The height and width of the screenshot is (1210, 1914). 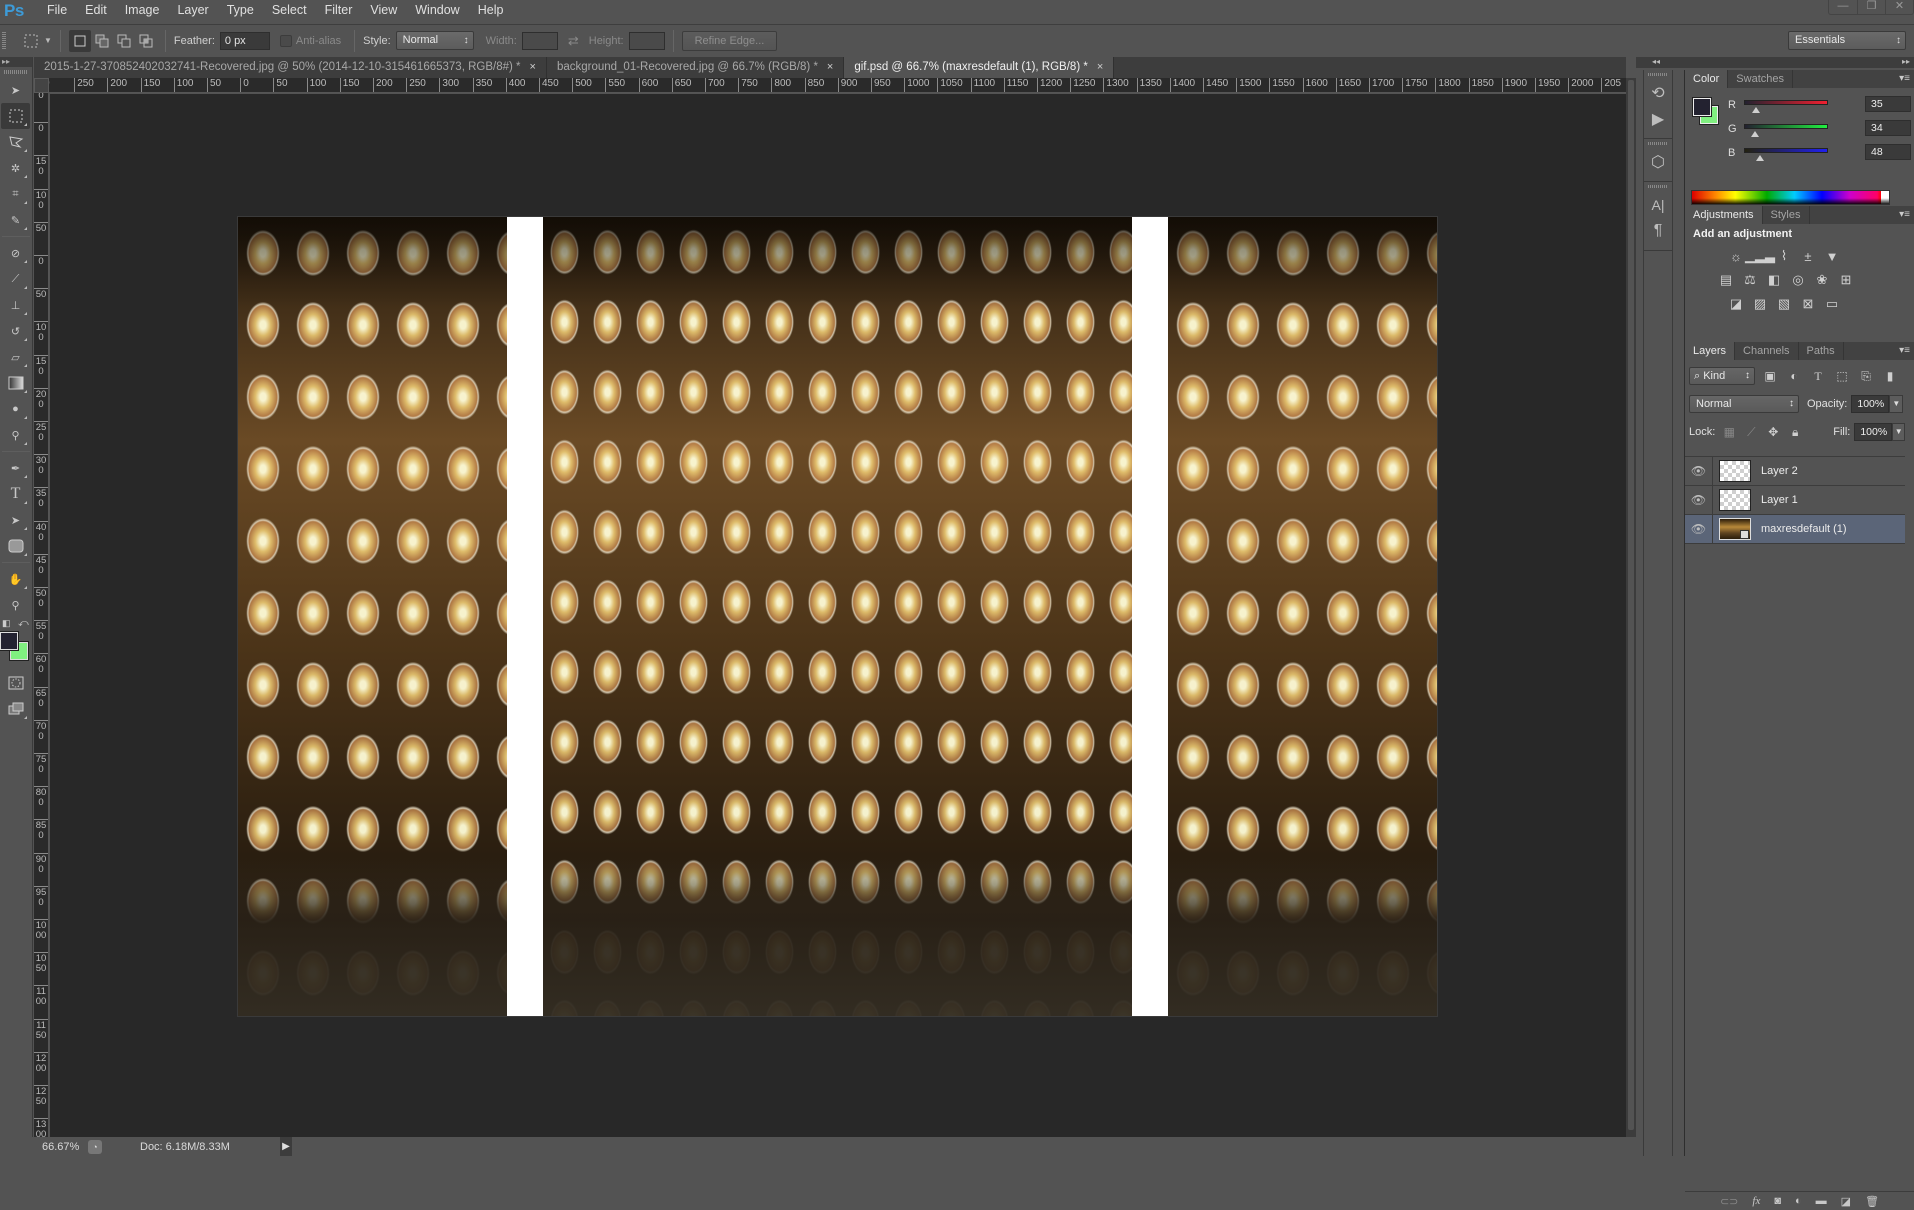 I want to click on menu-file: File, so click(x=57, y=10).